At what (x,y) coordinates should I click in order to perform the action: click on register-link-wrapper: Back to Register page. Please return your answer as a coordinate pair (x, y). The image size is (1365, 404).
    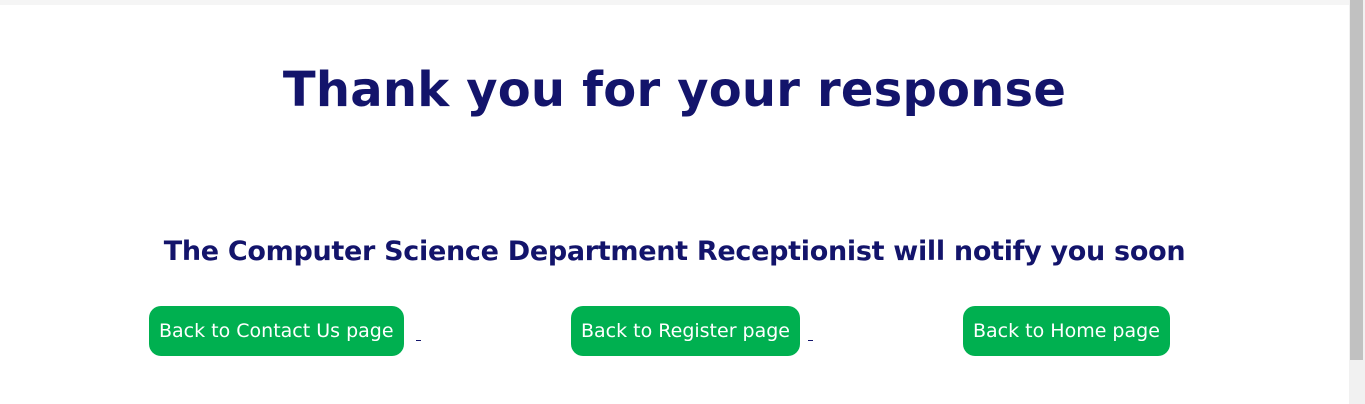
    Looking at the image, I should click on (692, 331).